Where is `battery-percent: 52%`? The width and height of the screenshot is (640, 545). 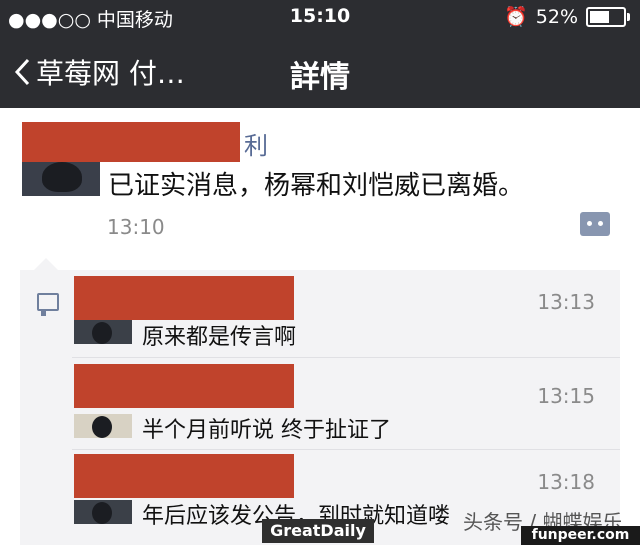
battery-percent: 52% is located at coordinates (556, 16).